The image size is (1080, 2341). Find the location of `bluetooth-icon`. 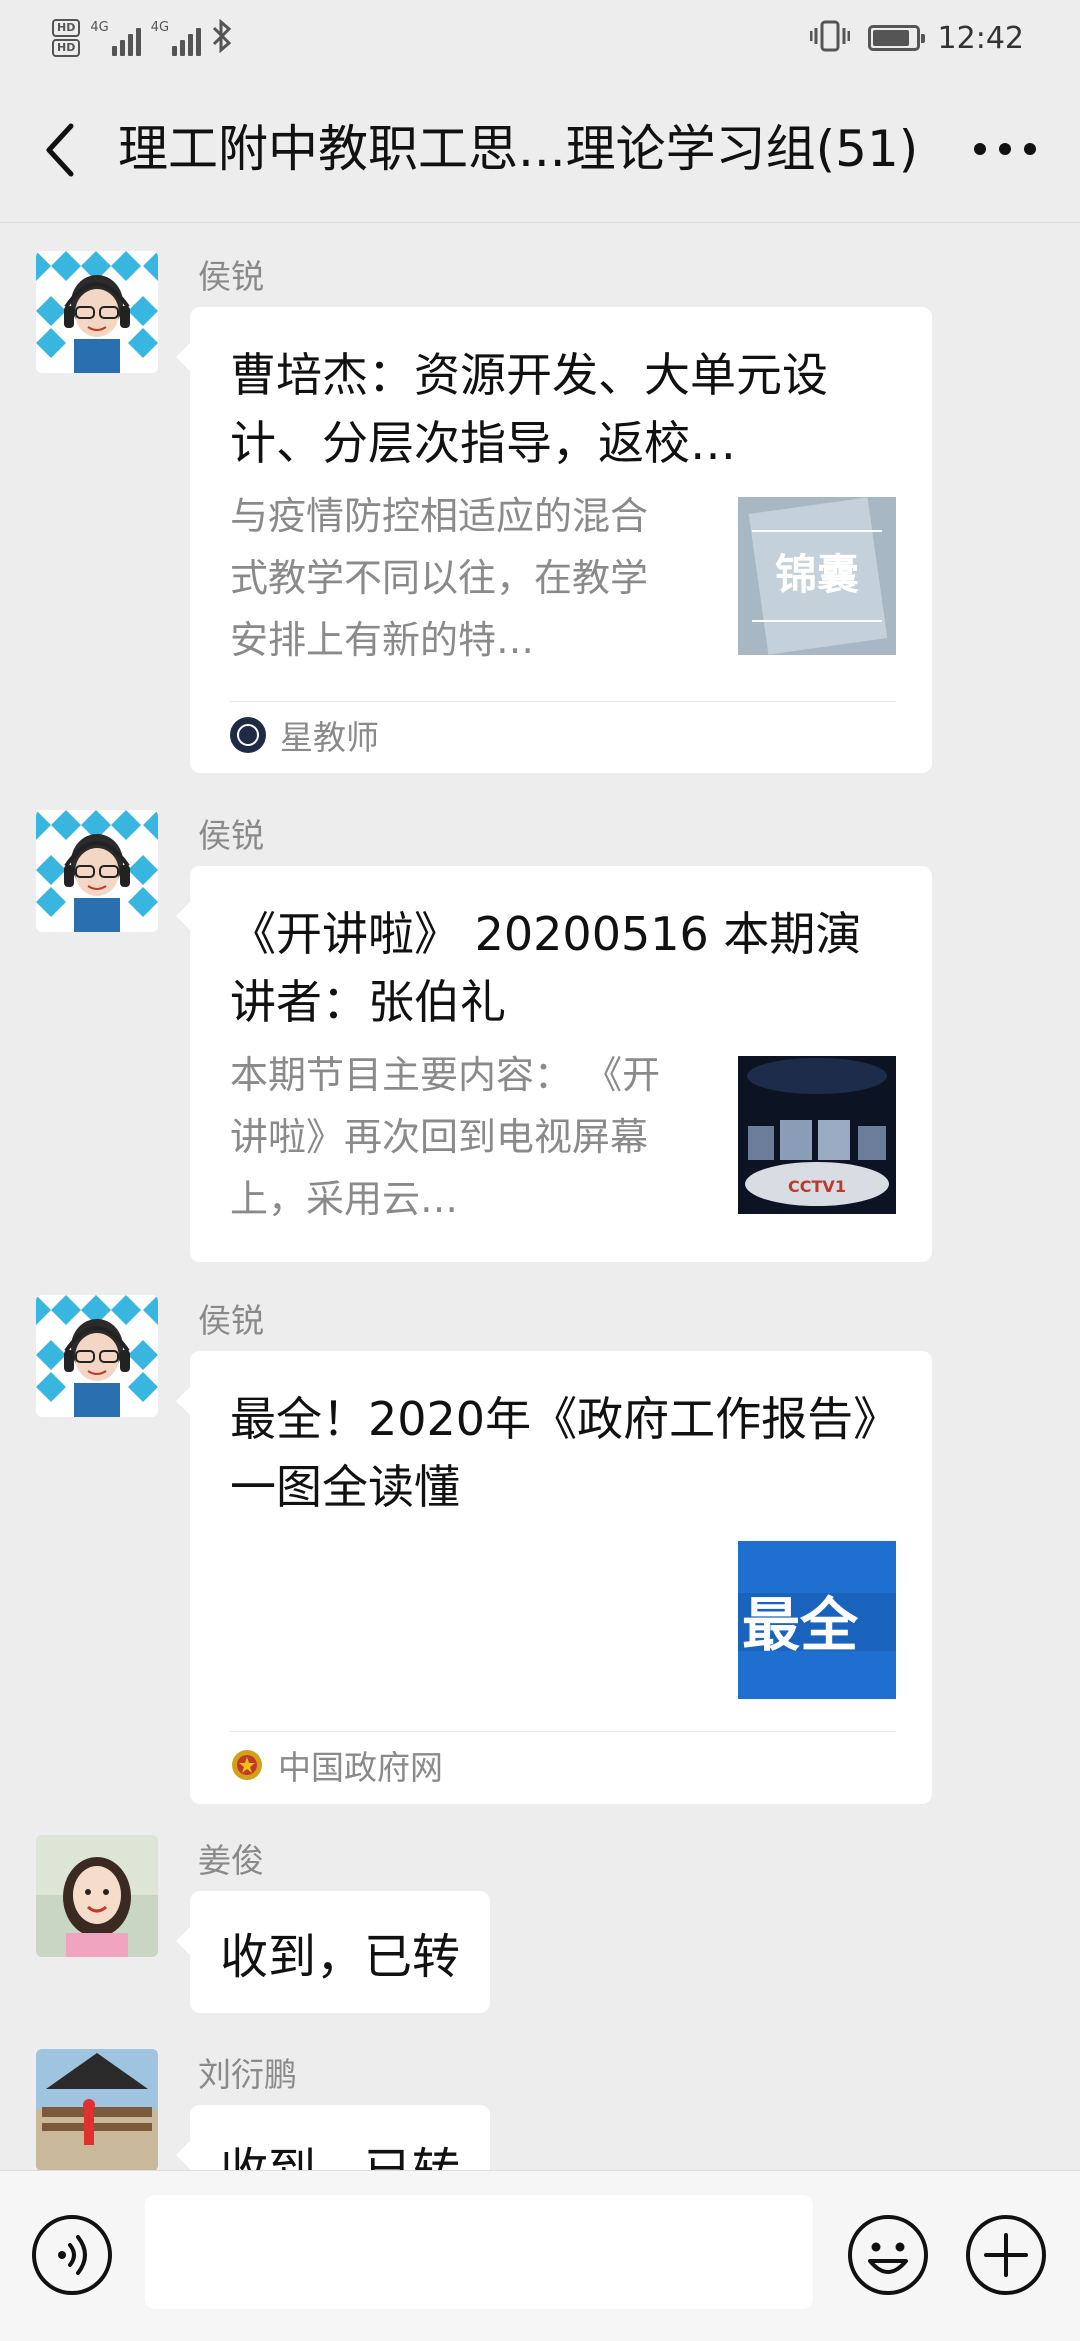

bluetooth-icon is located at coordinates (222, 37).